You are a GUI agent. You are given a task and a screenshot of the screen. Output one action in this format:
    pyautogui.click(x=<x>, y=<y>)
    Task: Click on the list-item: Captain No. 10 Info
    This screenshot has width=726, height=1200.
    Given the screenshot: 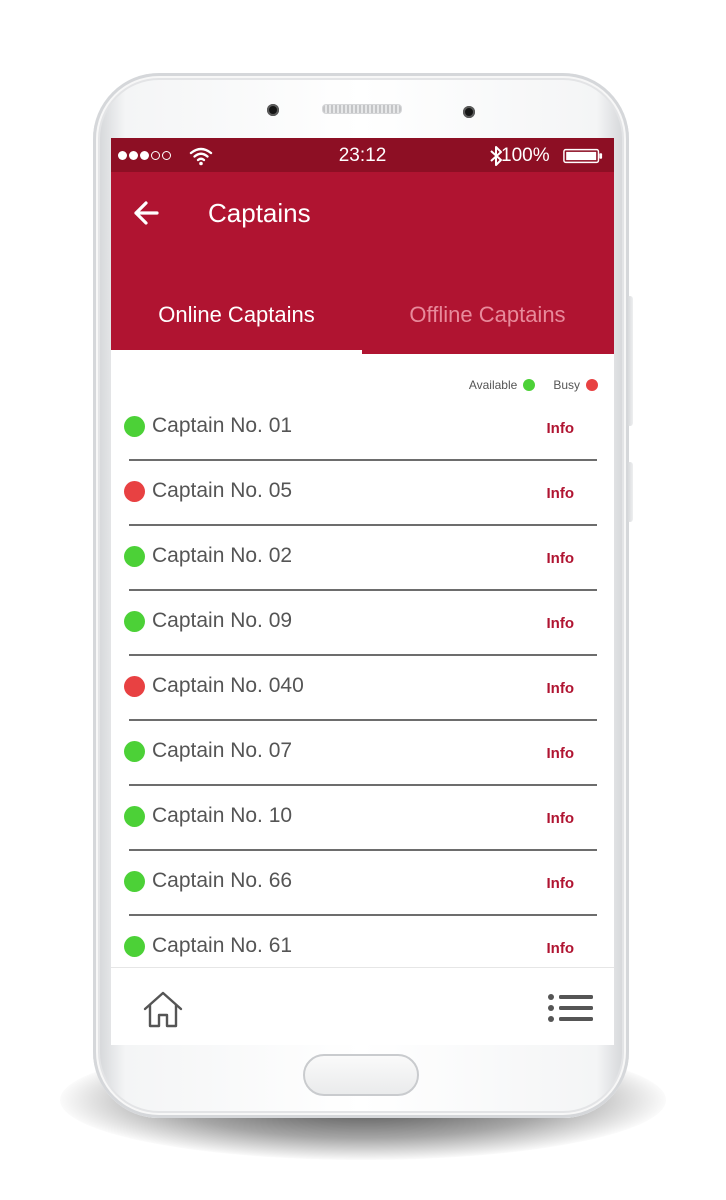 What is the action you would take?
    pyautogui.click(x=362, y=818)
    